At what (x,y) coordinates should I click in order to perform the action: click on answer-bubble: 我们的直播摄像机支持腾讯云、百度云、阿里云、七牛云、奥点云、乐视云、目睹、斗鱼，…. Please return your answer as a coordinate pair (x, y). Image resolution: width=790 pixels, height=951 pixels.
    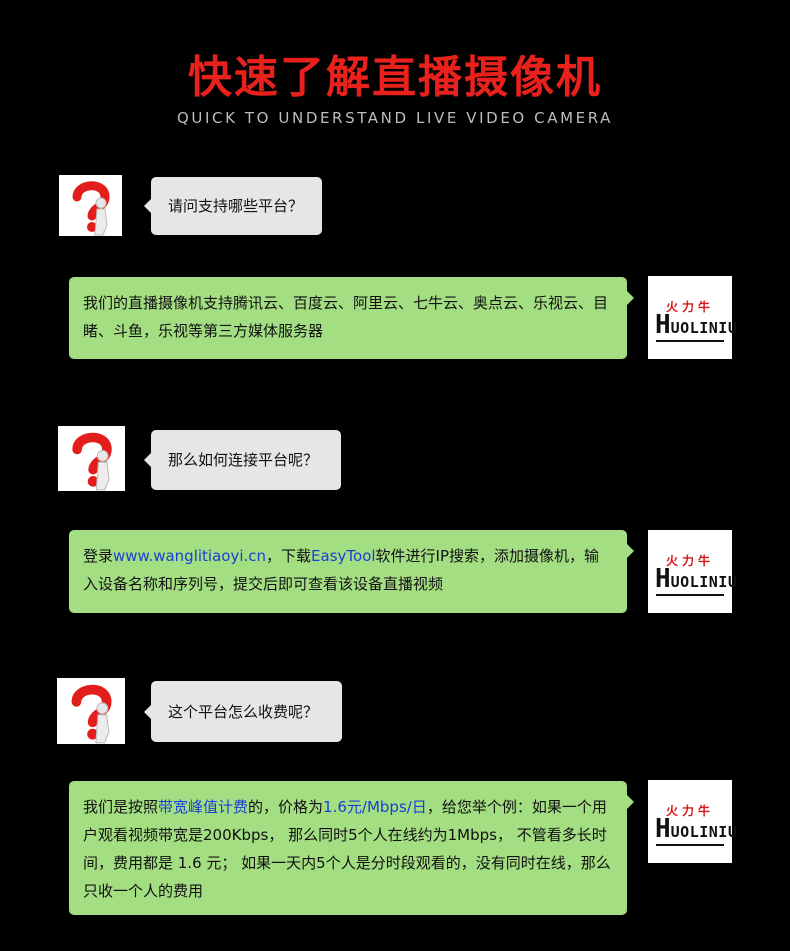
    Looking at the image, I should click on (351, 318).